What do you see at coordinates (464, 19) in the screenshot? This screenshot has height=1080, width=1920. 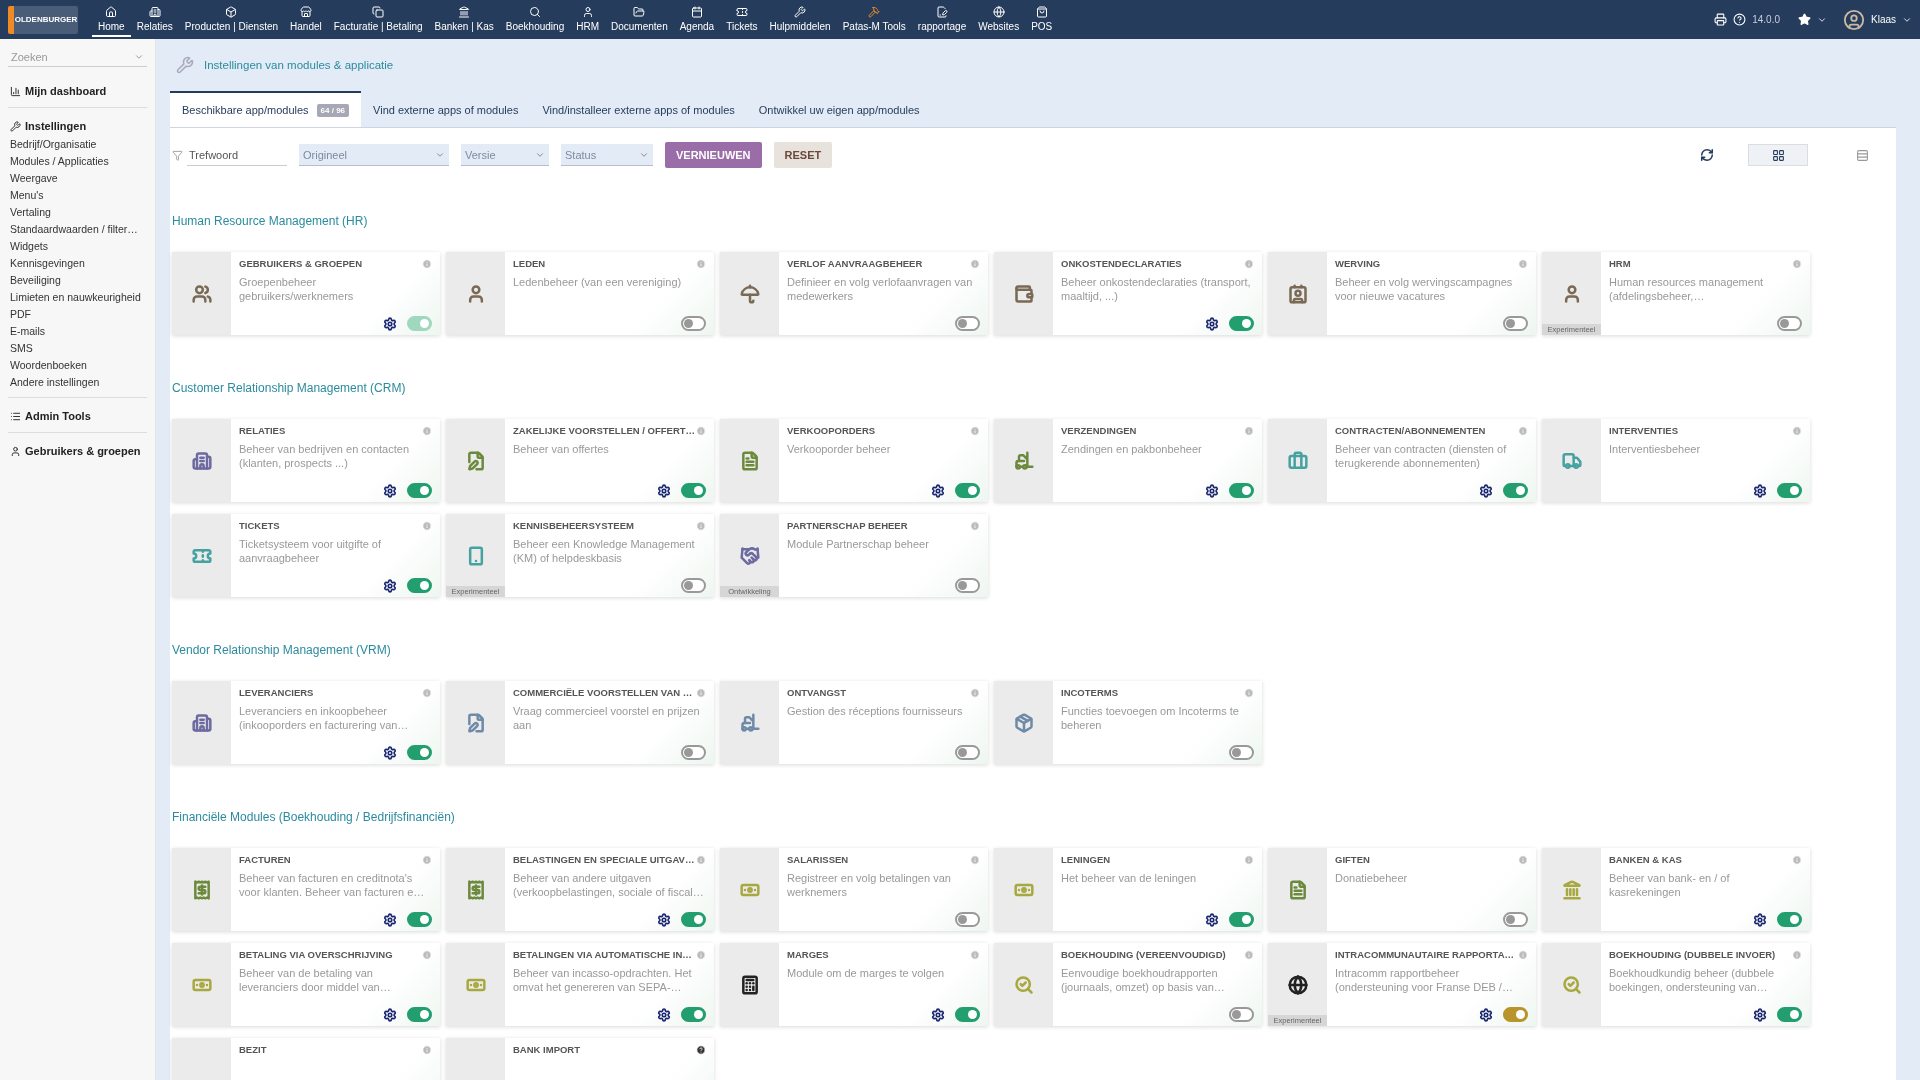 I see `menu-tab: Banken | Kas` at bounding box center [464, 19].